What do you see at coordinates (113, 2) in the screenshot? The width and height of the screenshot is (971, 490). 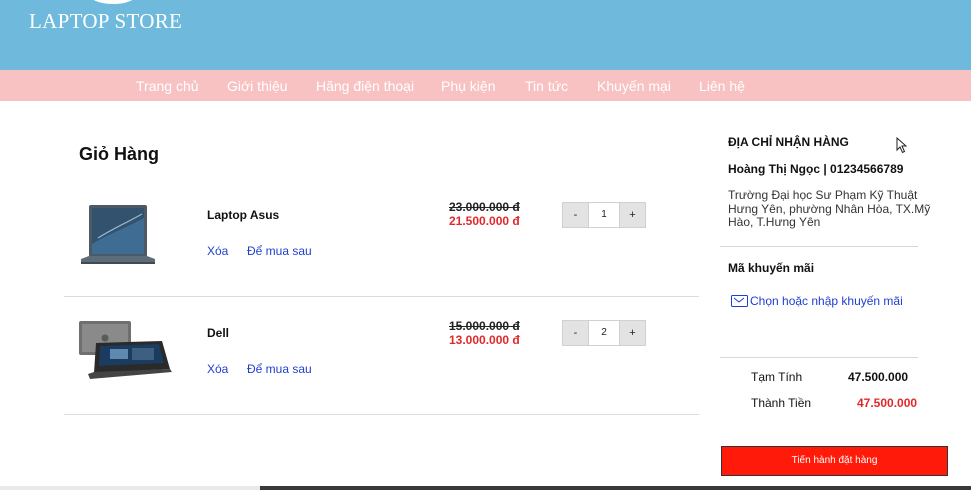 I see `logo-mark` at bounding box center [113, 2].